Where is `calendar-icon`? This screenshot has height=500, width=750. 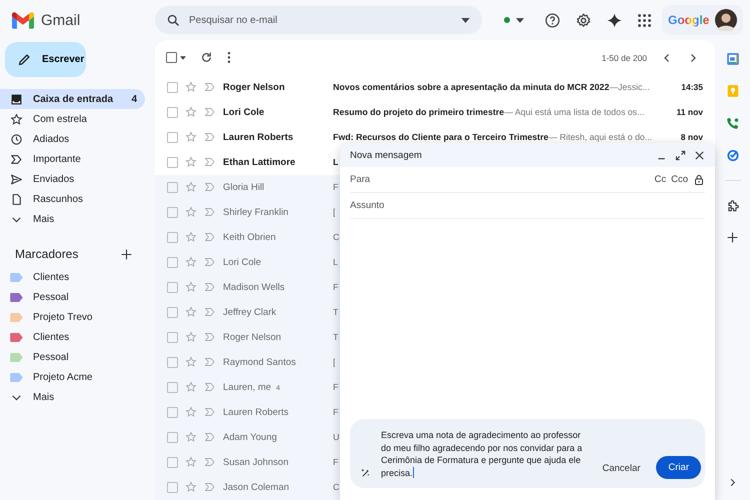
calendar-icon is located at coordinates (733, 59).